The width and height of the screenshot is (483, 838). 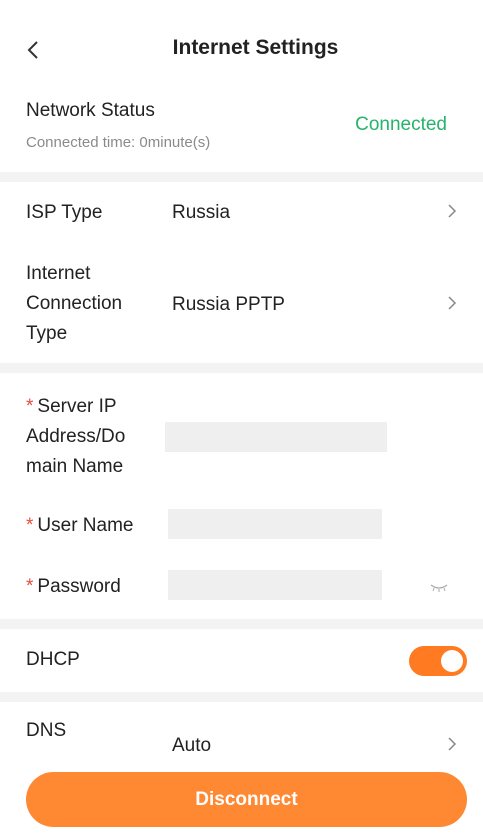 I want to click on password-input, so click(x=275, y=585).